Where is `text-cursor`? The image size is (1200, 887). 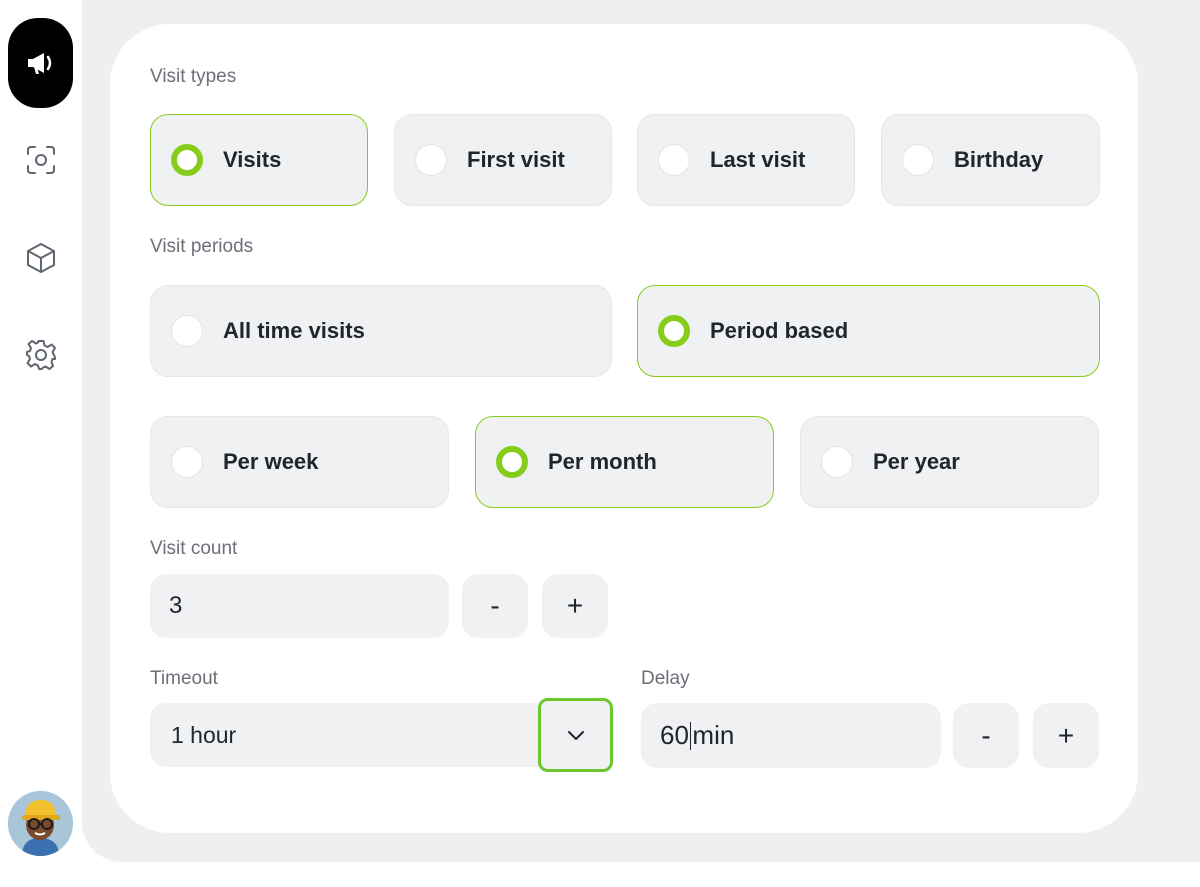
text-cursor is located at coordinates (690, 735).